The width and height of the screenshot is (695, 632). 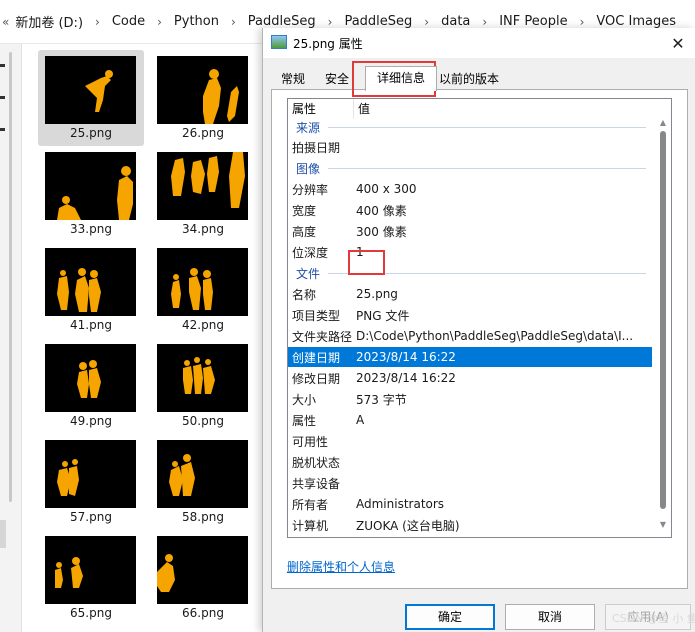 I want to click on file-tile: 33.png, so click(x=91, y=194).